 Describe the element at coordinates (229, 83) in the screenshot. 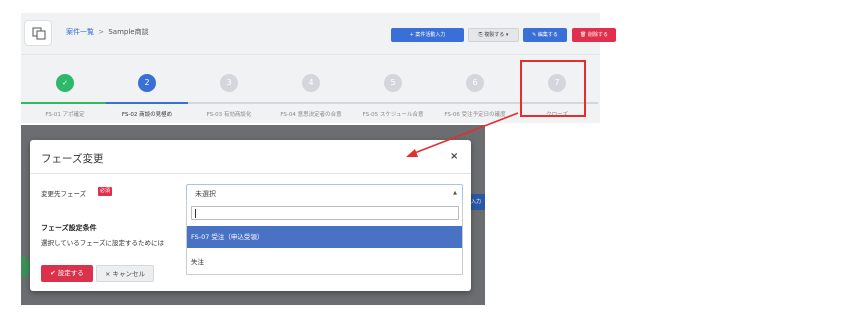

I see `step-circle-3: 3` at that location.